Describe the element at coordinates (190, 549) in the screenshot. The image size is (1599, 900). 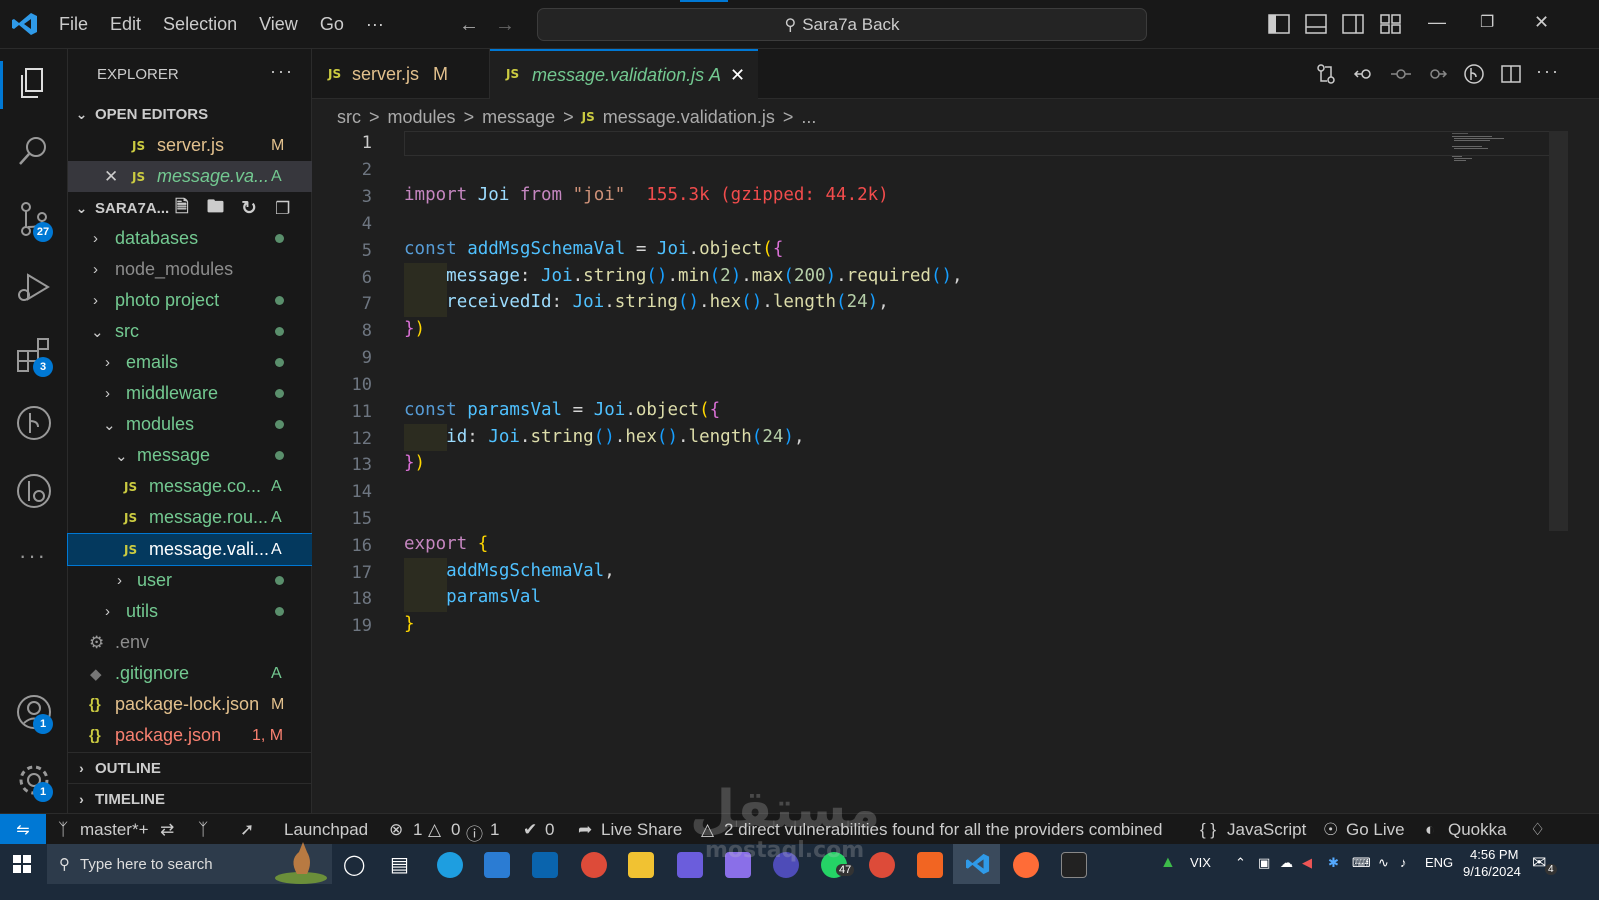
I see `tree-file-selected: JS message.vali... A` at that location.